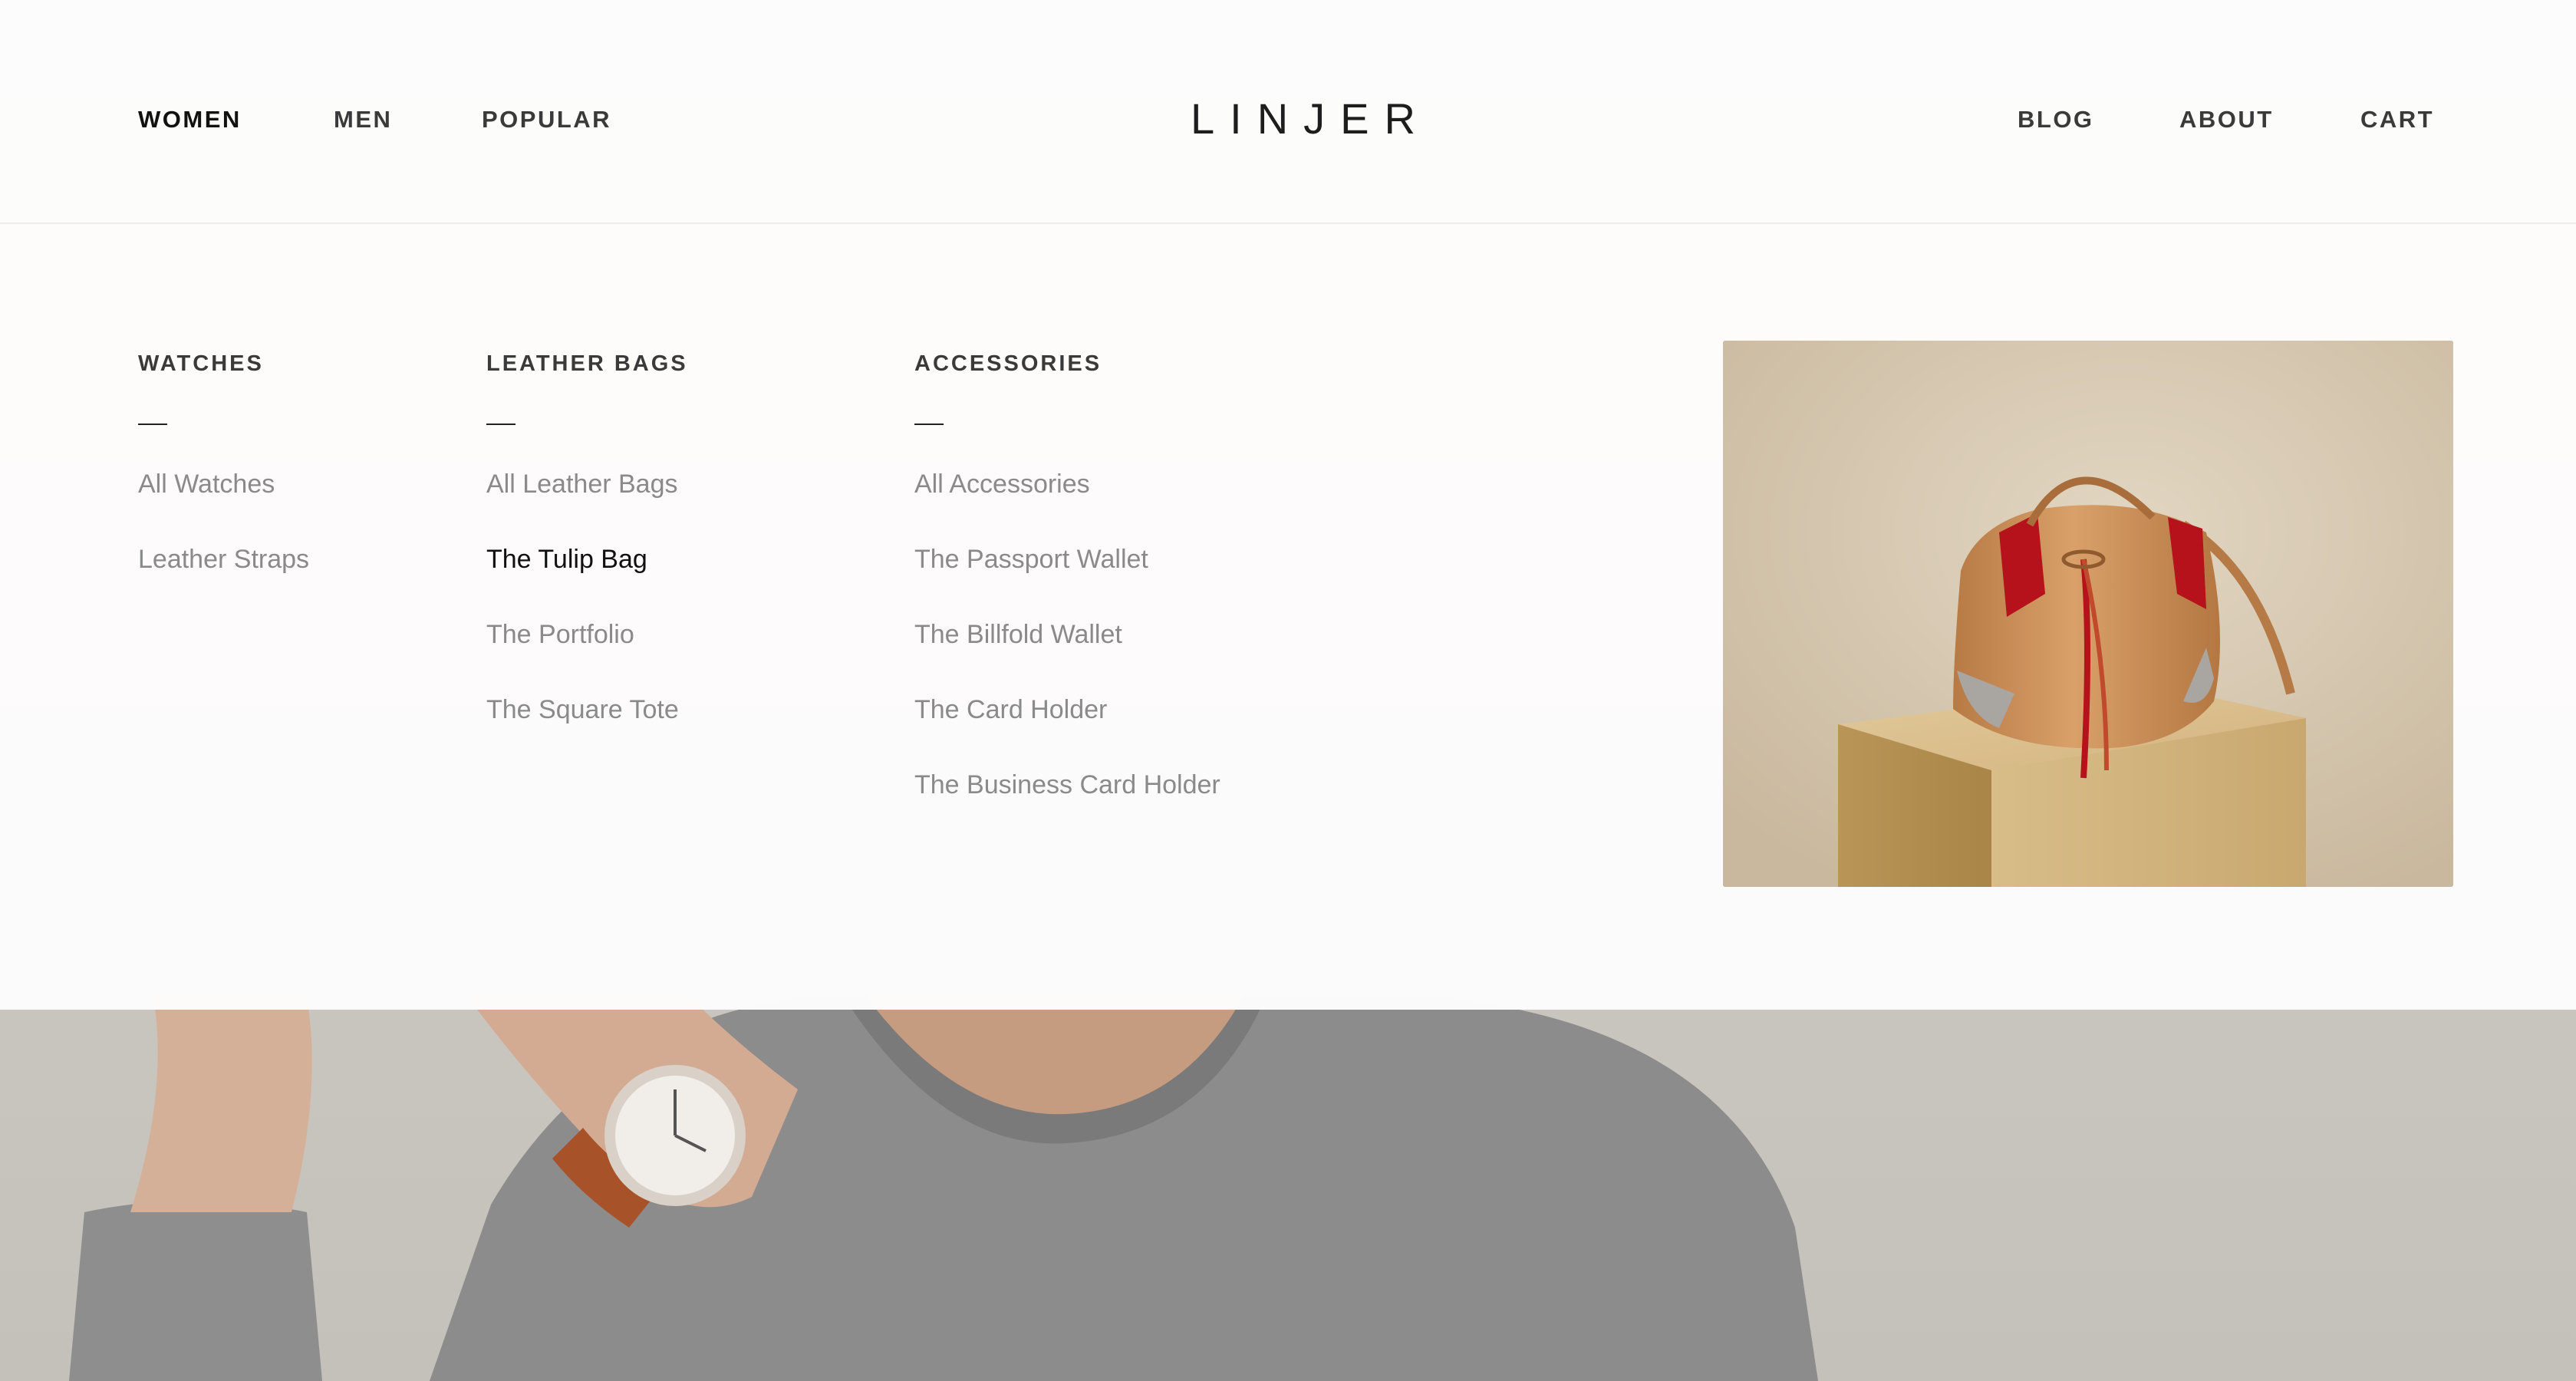 The height and width of the screenshot is (1381, 2576). I want to click on menu-item-portfolio: The Portfolio, so click(582, 657).